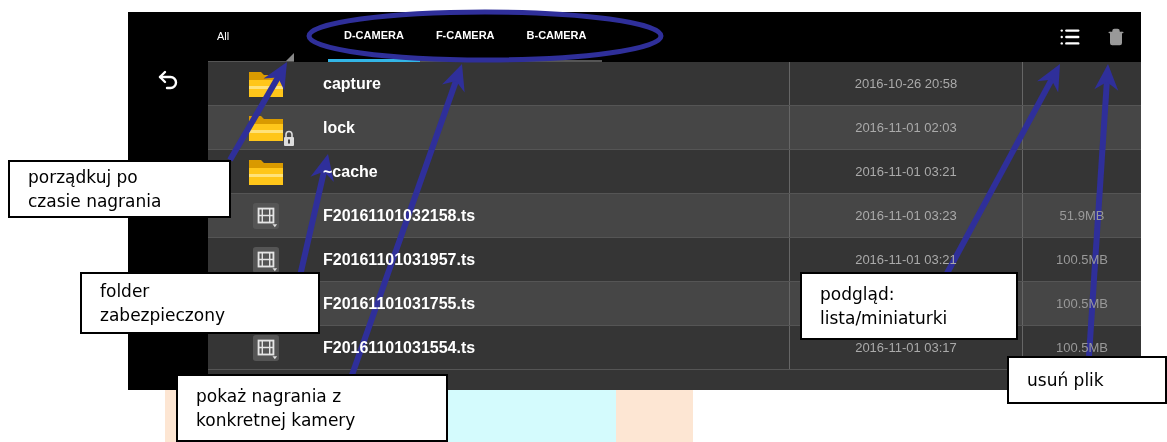 Image resolution: width=1167 pixels, height=442 pixels. Describe the element at coordinates (906, 83) in the screenshot. I see `file-date: 2016-10-26 20:58` at that location.